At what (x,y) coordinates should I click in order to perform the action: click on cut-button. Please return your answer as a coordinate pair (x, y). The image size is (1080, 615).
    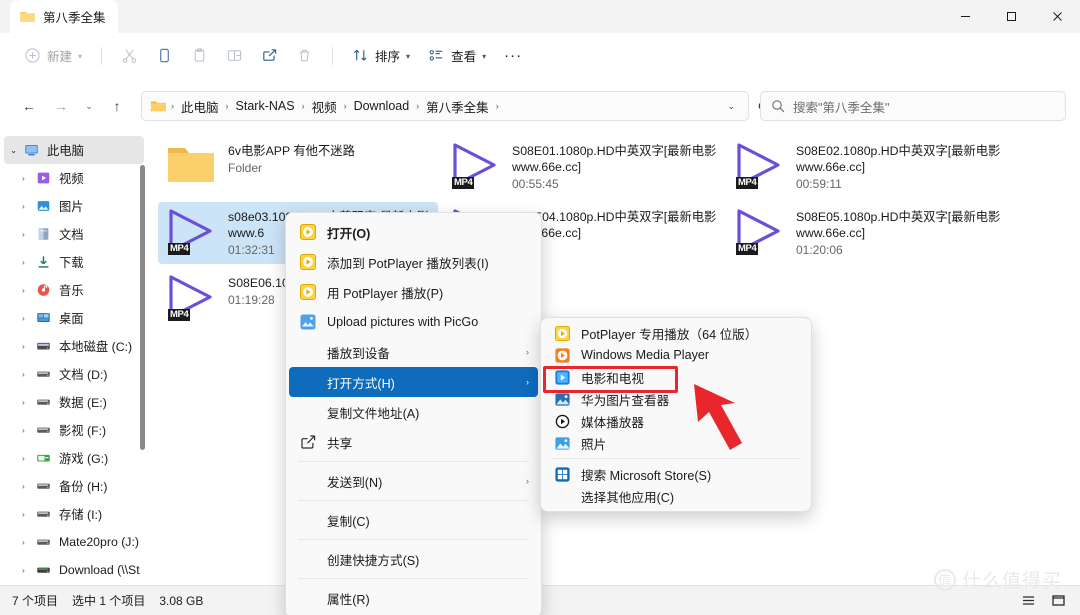
    Looking at the image, I should click on (129, 56).